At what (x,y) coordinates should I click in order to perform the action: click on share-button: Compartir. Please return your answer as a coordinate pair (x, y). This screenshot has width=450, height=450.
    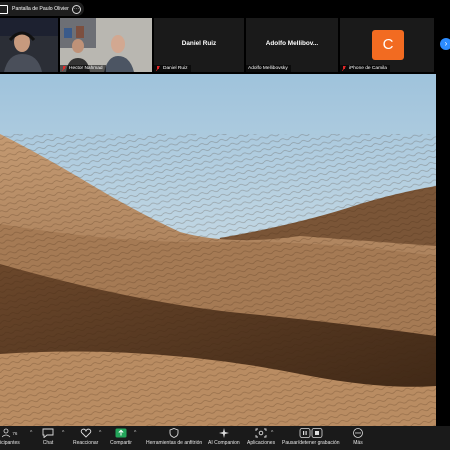
    Looking at the image, I should click on (121, 437).